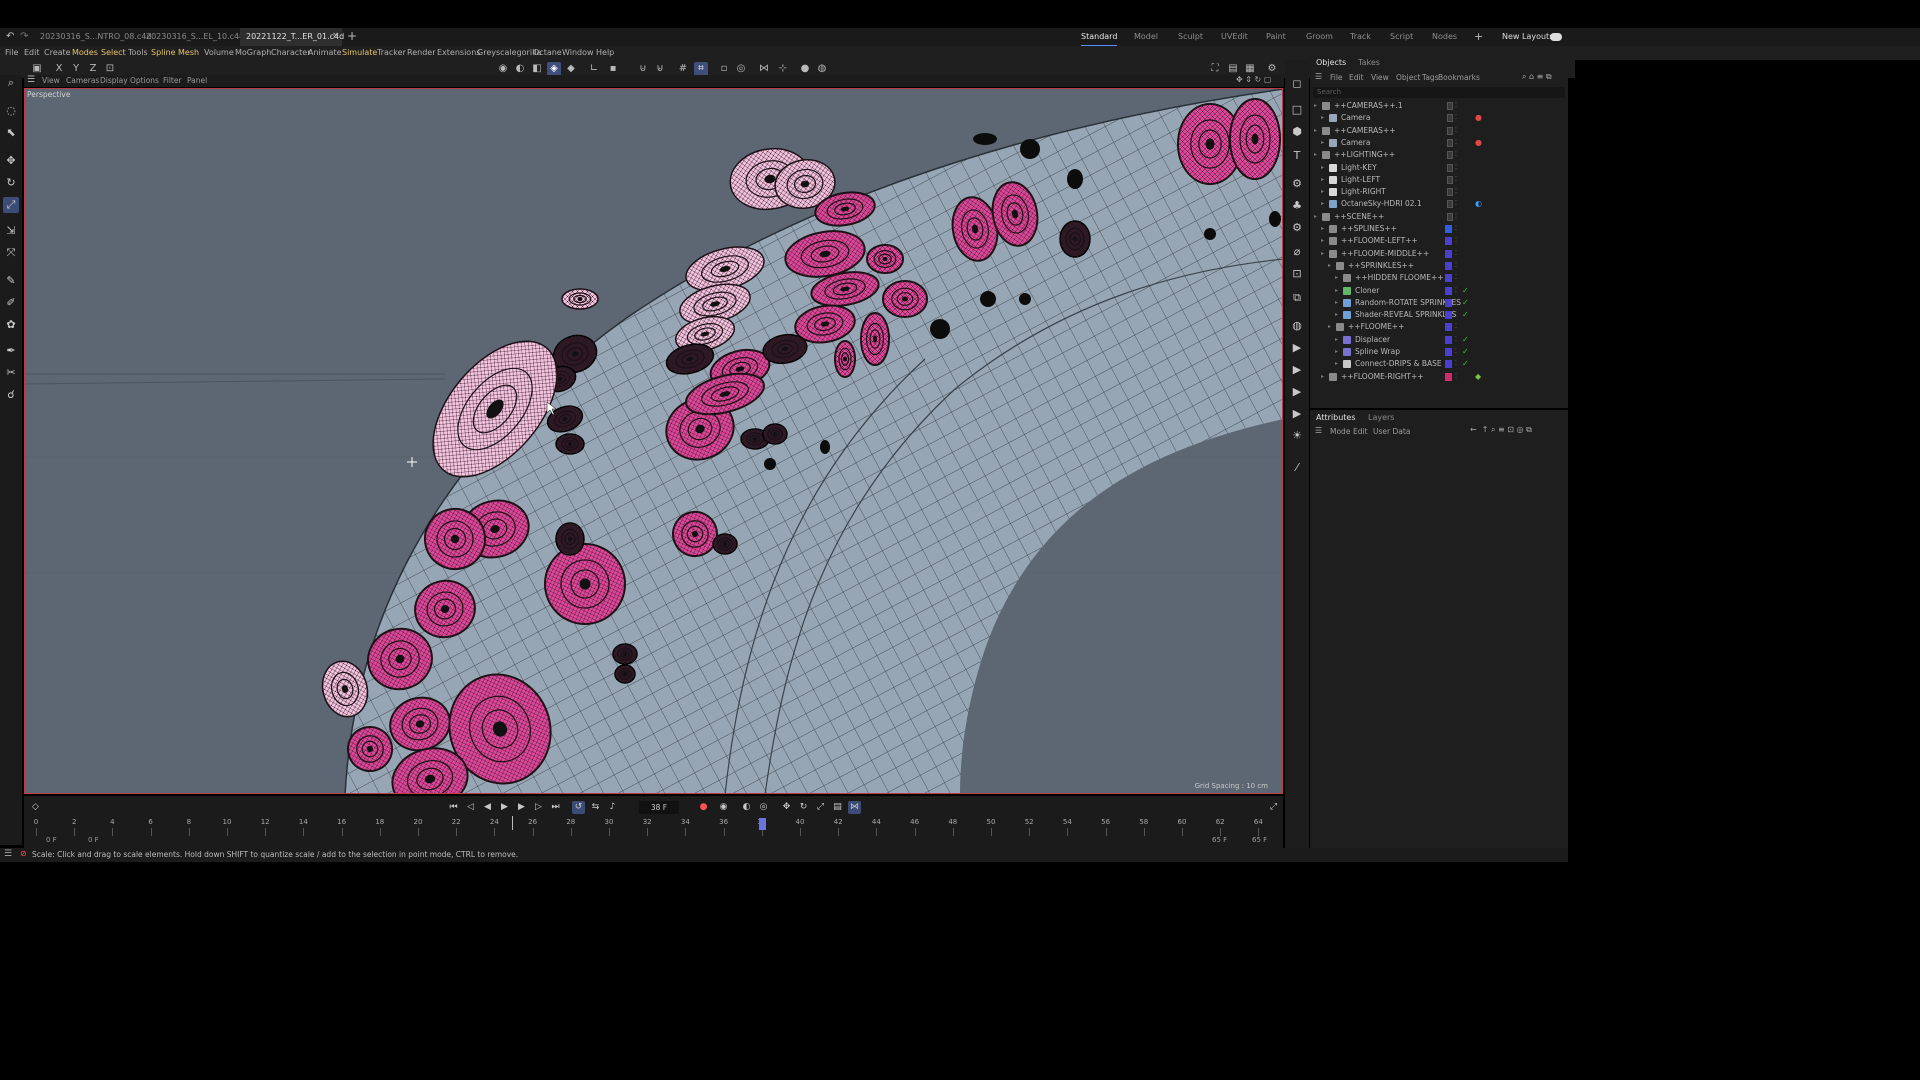  I want to click on layout-uvedit: UVEdit, so click(1234, 37).